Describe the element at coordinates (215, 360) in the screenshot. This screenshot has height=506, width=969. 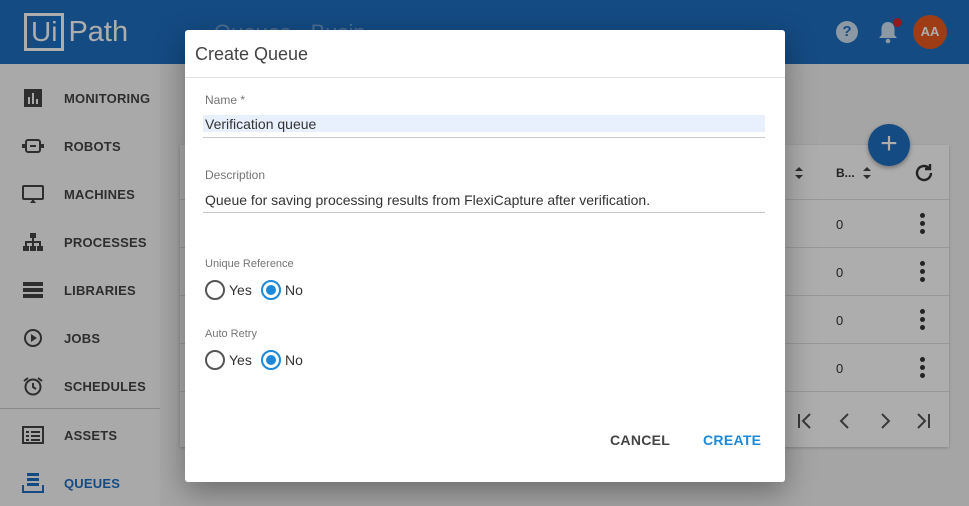
I see `auto-retry-yes-radio` at that location.